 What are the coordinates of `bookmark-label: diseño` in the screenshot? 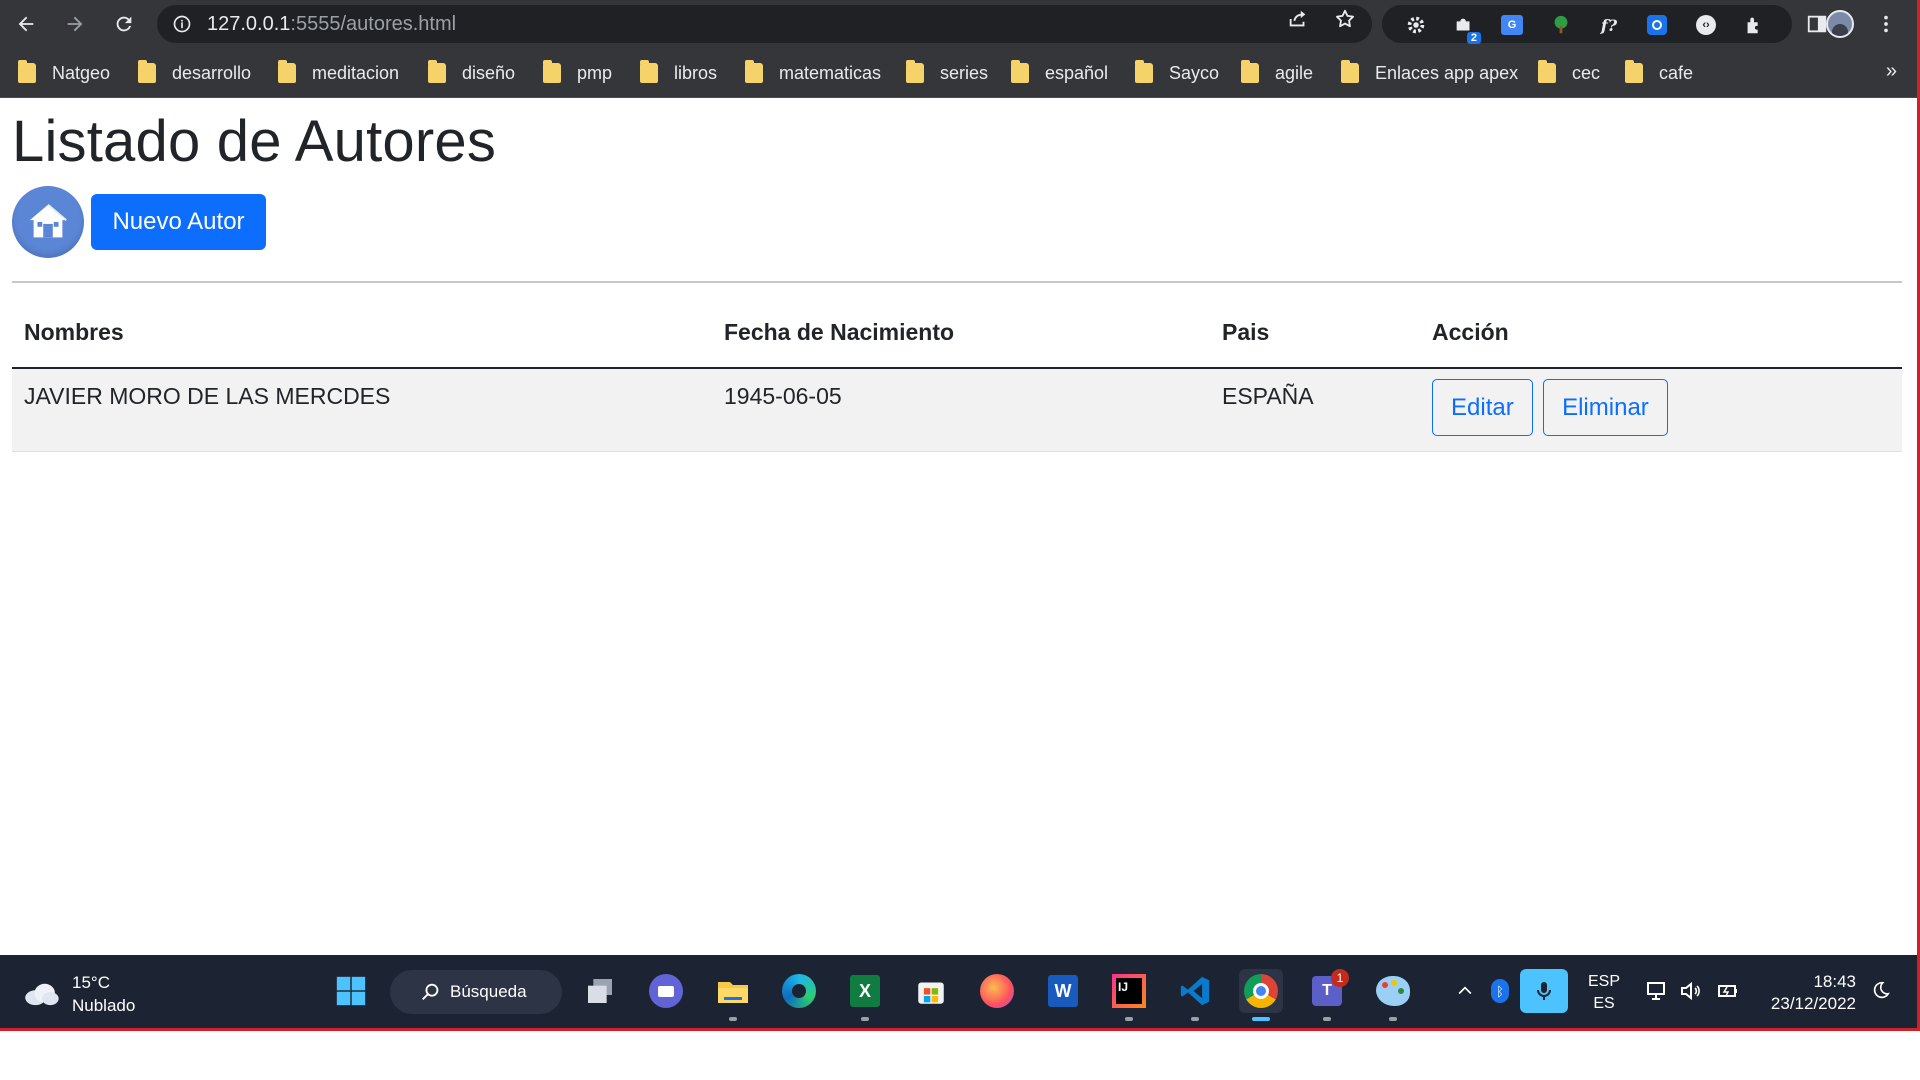 It's located at (489, 72).